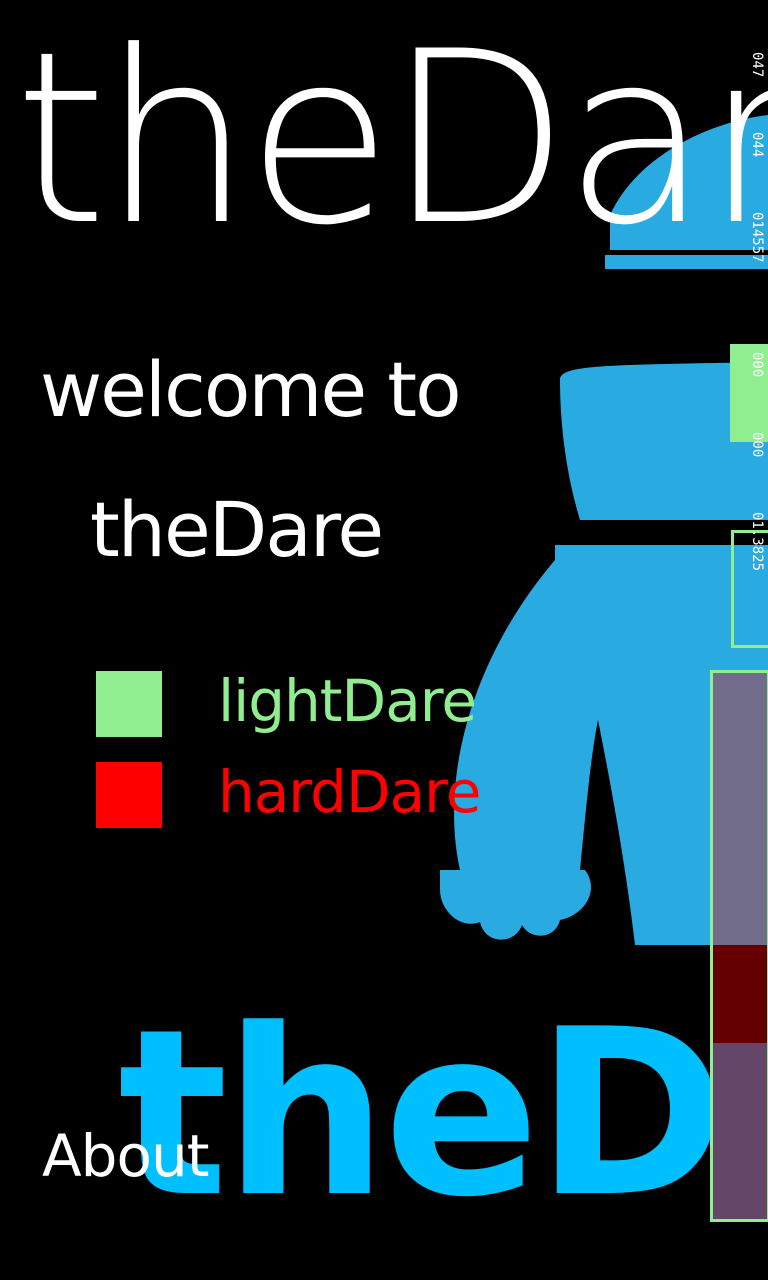  I want to click on about-link: About, so click(125, 1156).